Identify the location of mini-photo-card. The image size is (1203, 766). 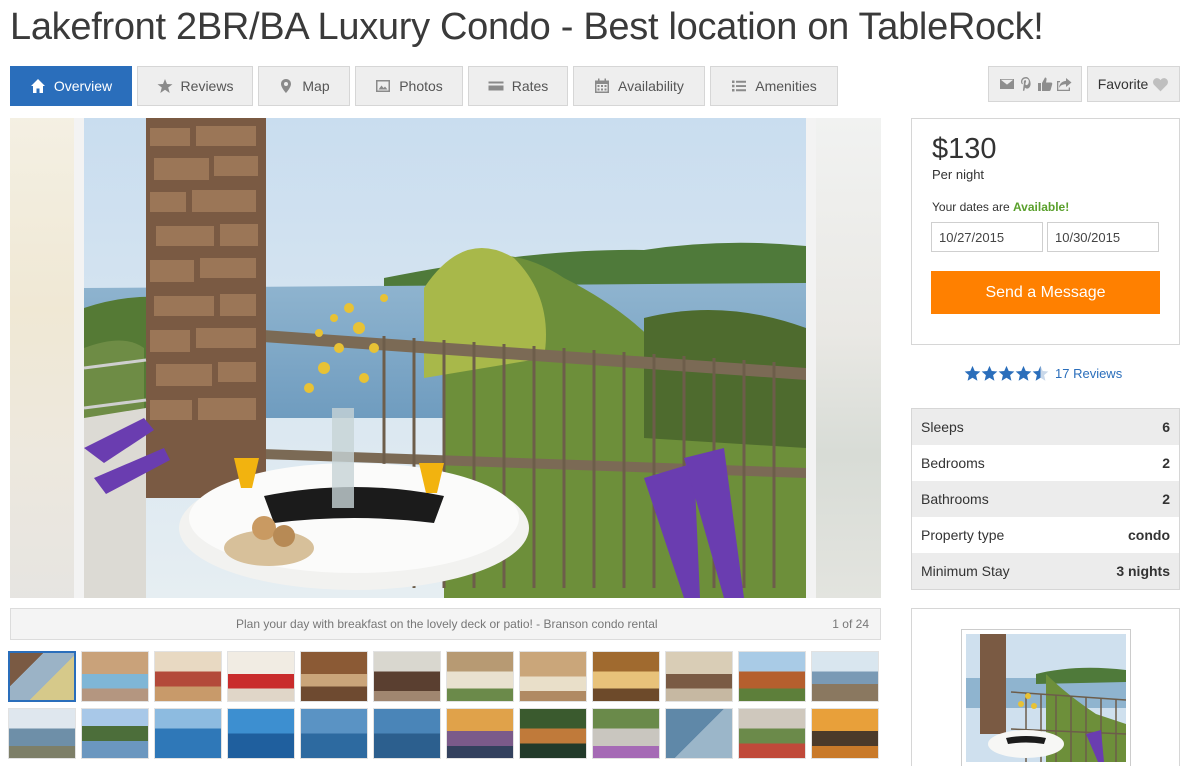
(1045, 687).